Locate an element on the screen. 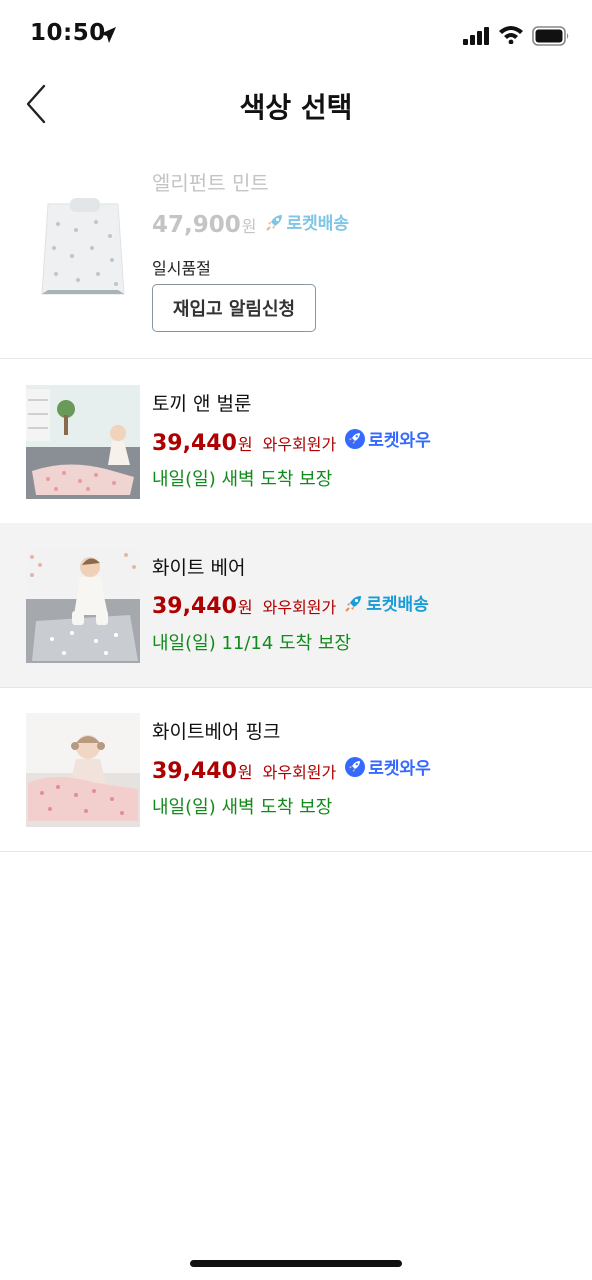 The image size is (592, 1280). signal-icon is located at coordinates (476, 36).